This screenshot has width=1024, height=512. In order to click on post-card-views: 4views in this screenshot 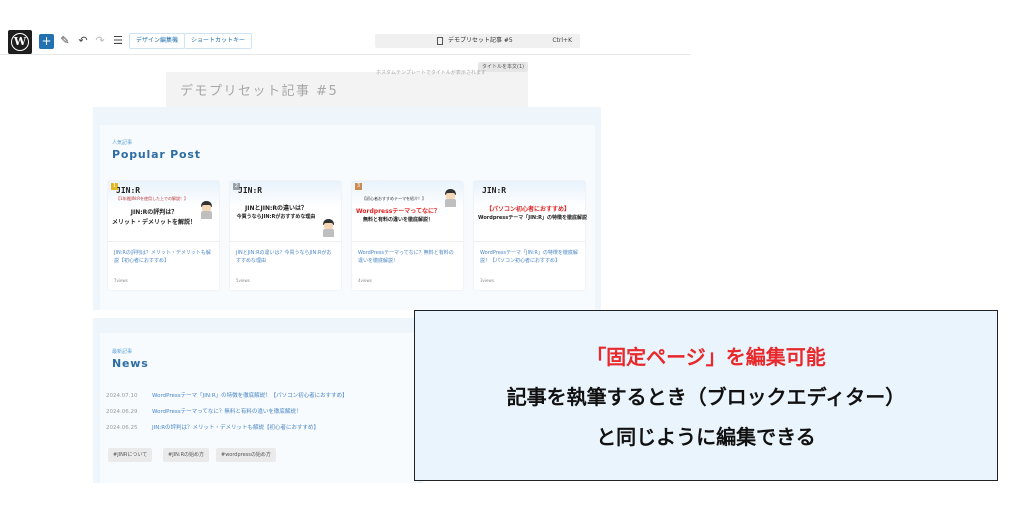, I will do `click(365, 280)`.